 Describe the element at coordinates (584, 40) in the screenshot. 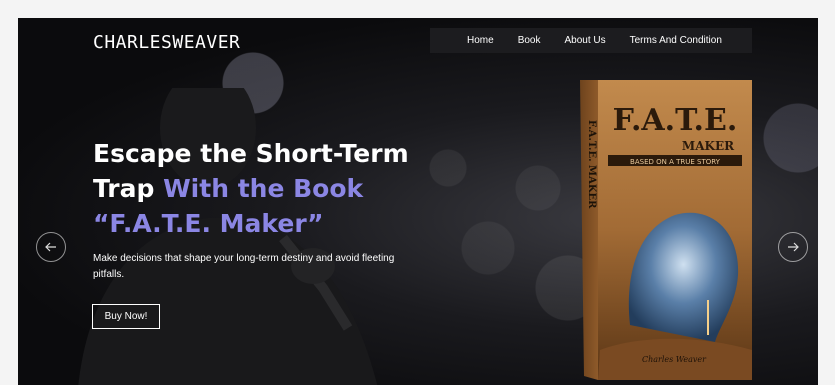

I see `nav-about-us: About Us` at that location.